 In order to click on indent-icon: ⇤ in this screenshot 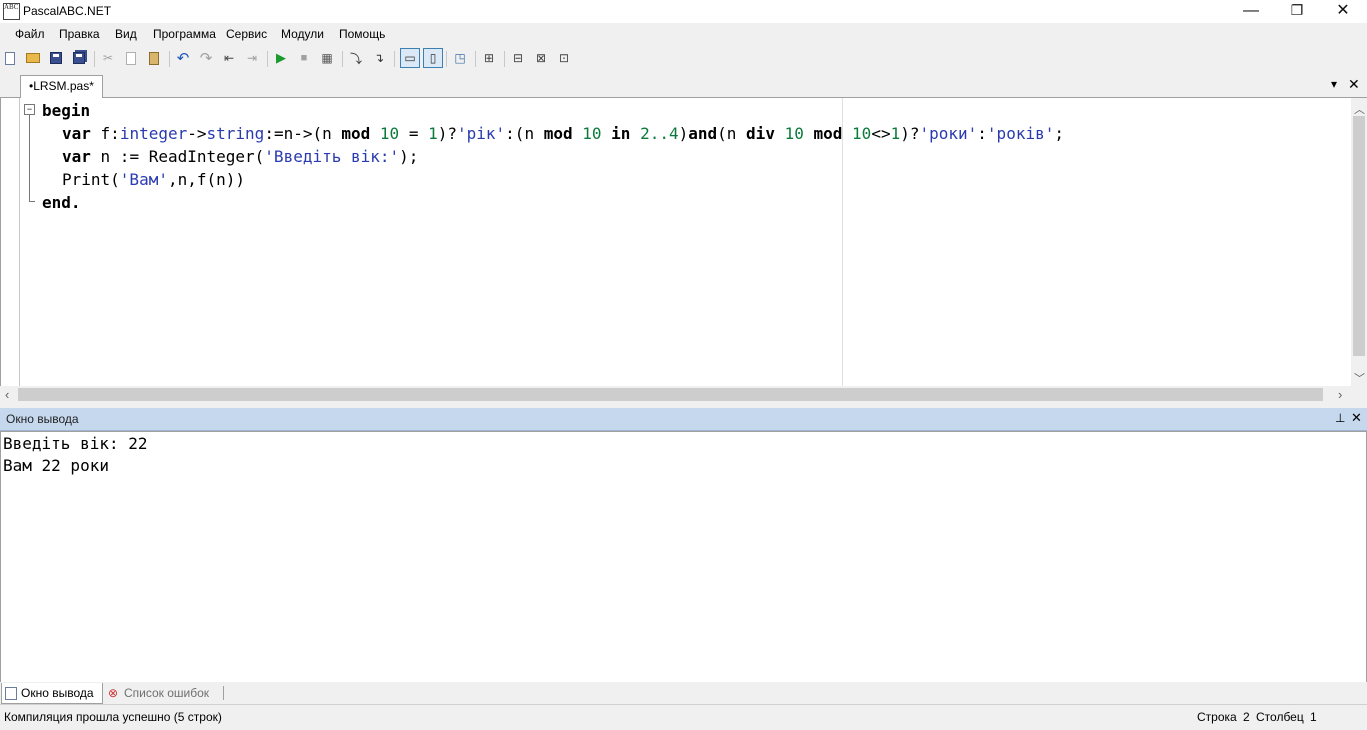, I will do `click(229, 58)`.